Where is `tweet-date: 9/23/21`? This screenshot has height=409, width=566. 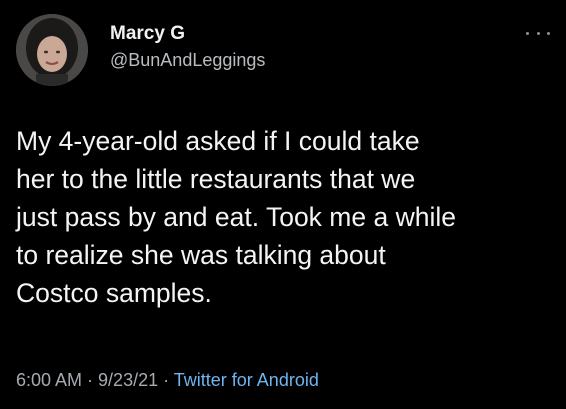 tweet-date: 9/23/21 is located at coordinates (128, 380).